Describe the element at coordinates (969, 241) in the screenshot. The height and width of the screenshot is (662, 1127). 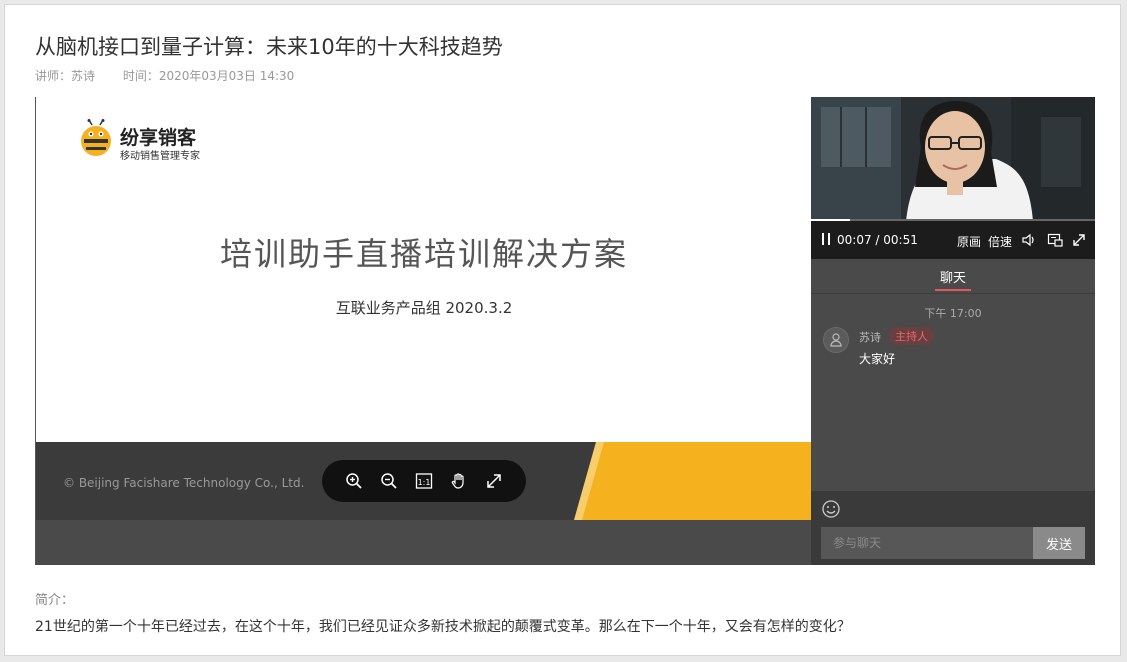
I see `quality-button: 原画` at that location.